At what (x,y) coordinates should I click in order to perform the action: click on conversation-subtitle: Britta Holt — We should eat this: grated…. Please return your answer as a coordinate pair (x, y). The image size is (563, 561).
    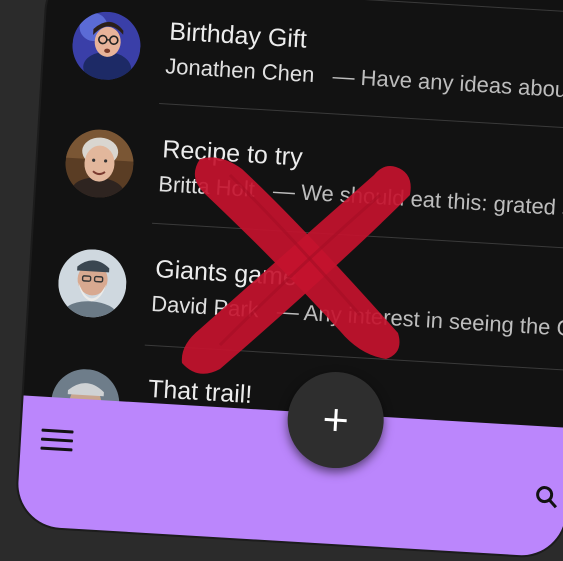
    Looking at the image, I should click on (360, 198).